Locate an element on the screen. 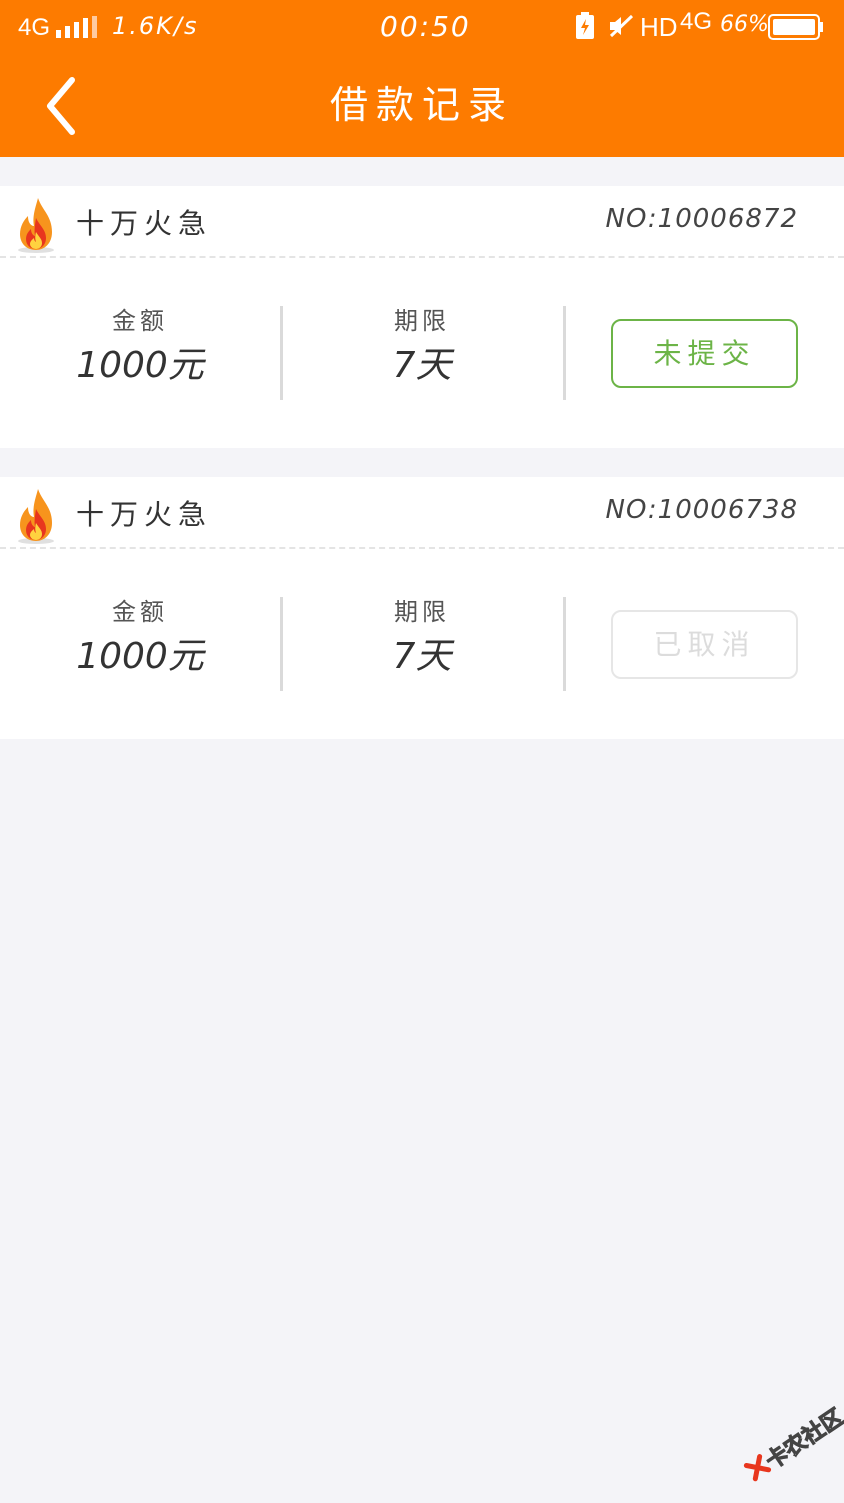  signal-icon is located at coordinates (76, 27).